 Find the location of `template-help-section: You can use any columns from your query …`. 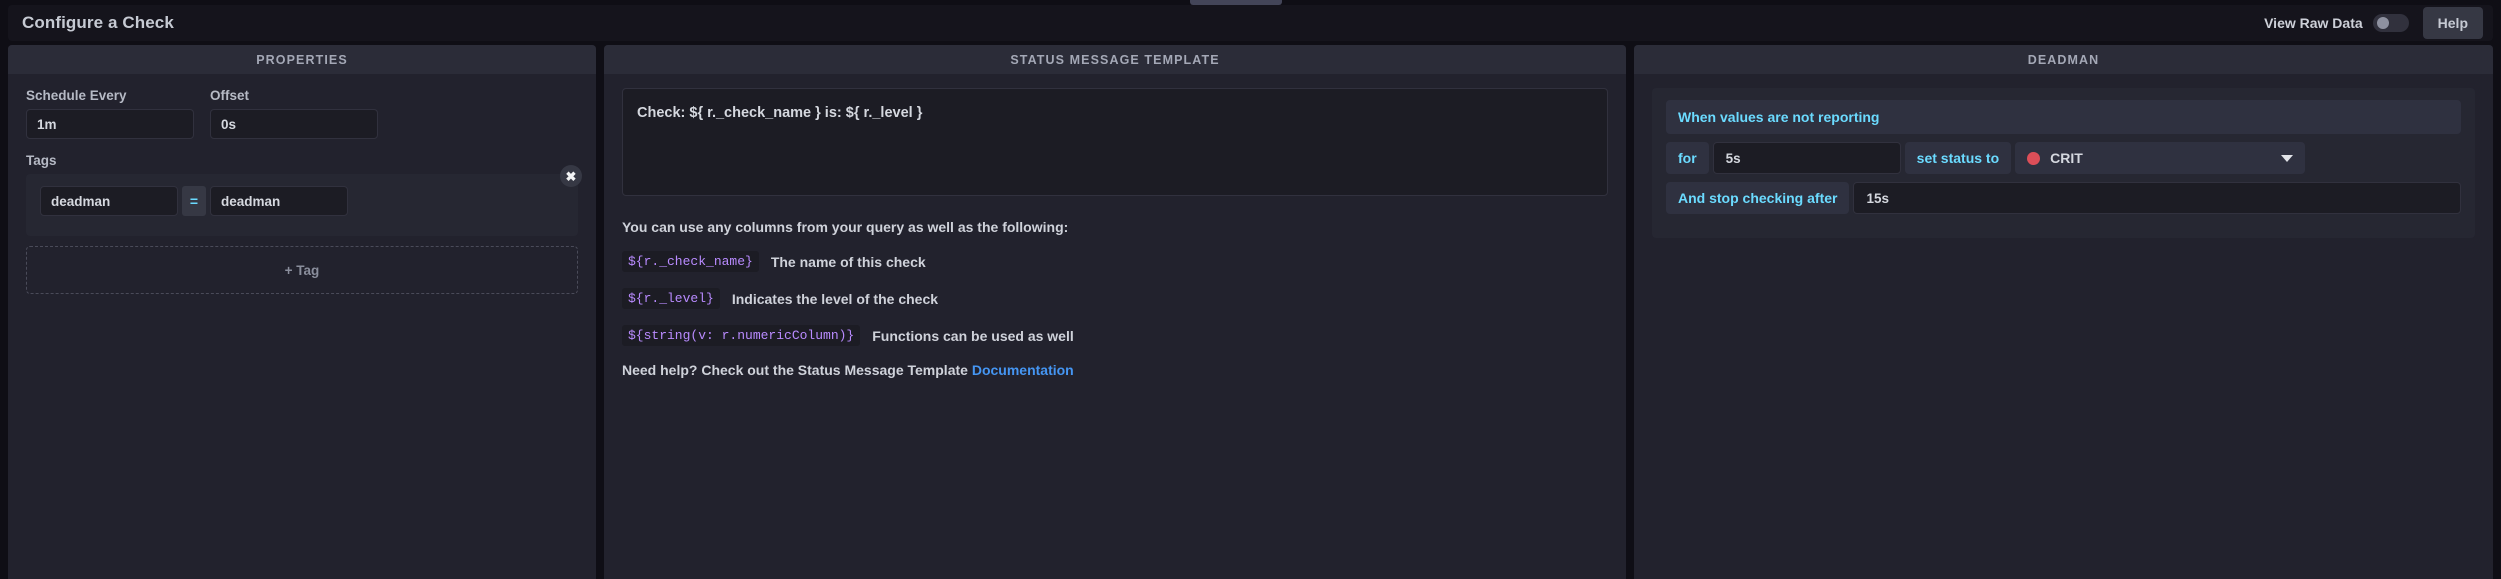

template-help-section: You can use any columns from your query … is located at coordinates (1115, 289).